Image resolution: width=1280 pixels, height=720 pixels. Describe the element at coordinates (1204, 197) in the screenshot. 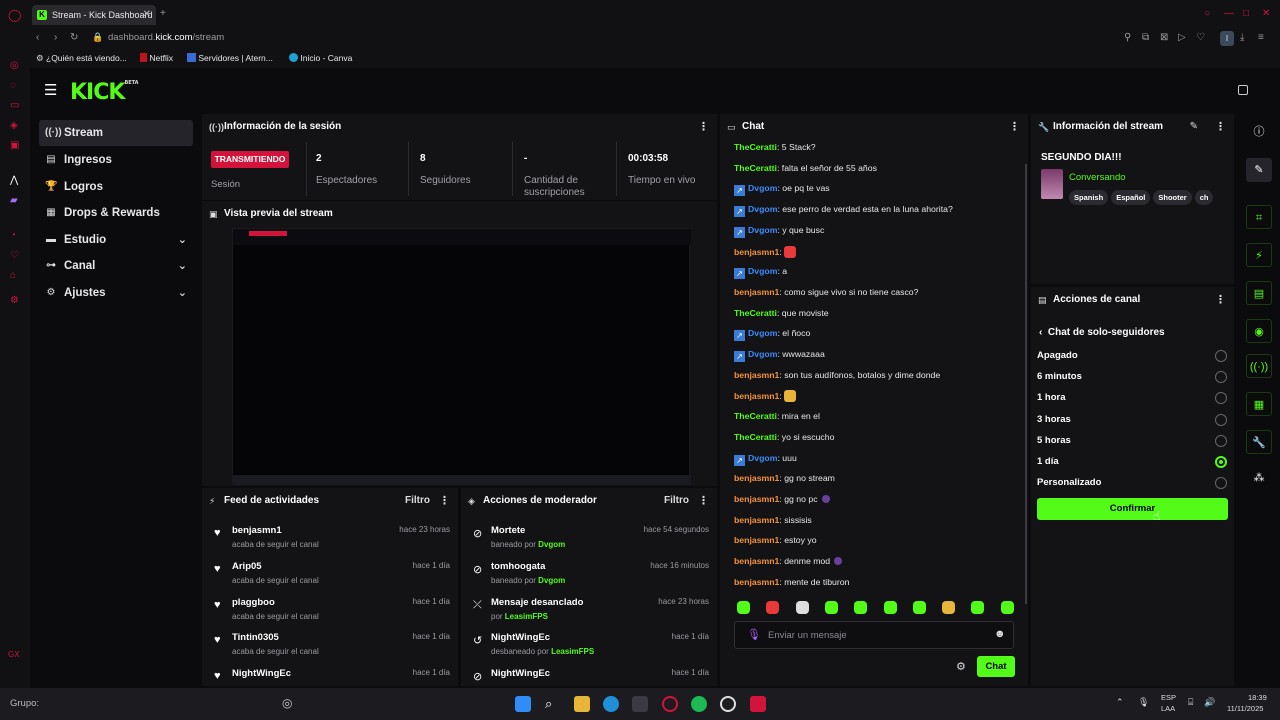

I see `tag: ch` at that location.